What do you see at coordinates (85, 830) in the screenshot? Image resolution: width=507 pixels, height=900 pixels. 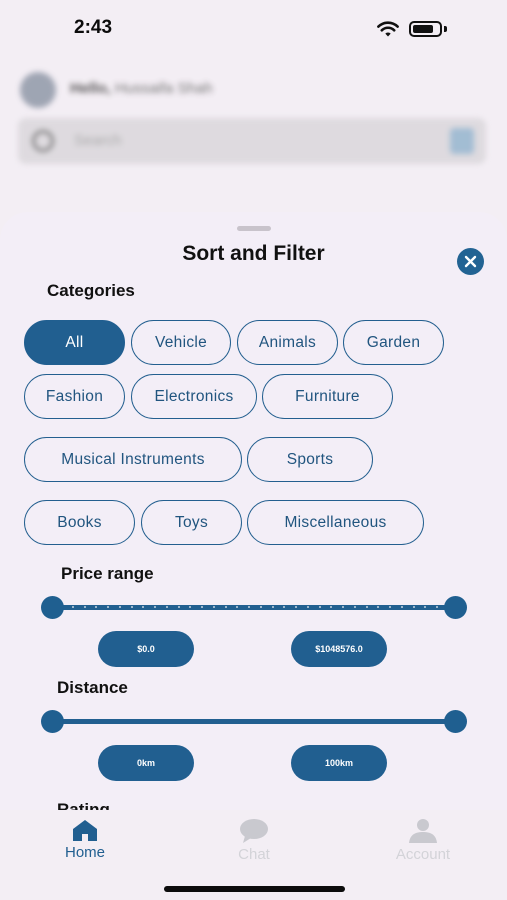 I see `home-icon` at bounding box center [85, 830].